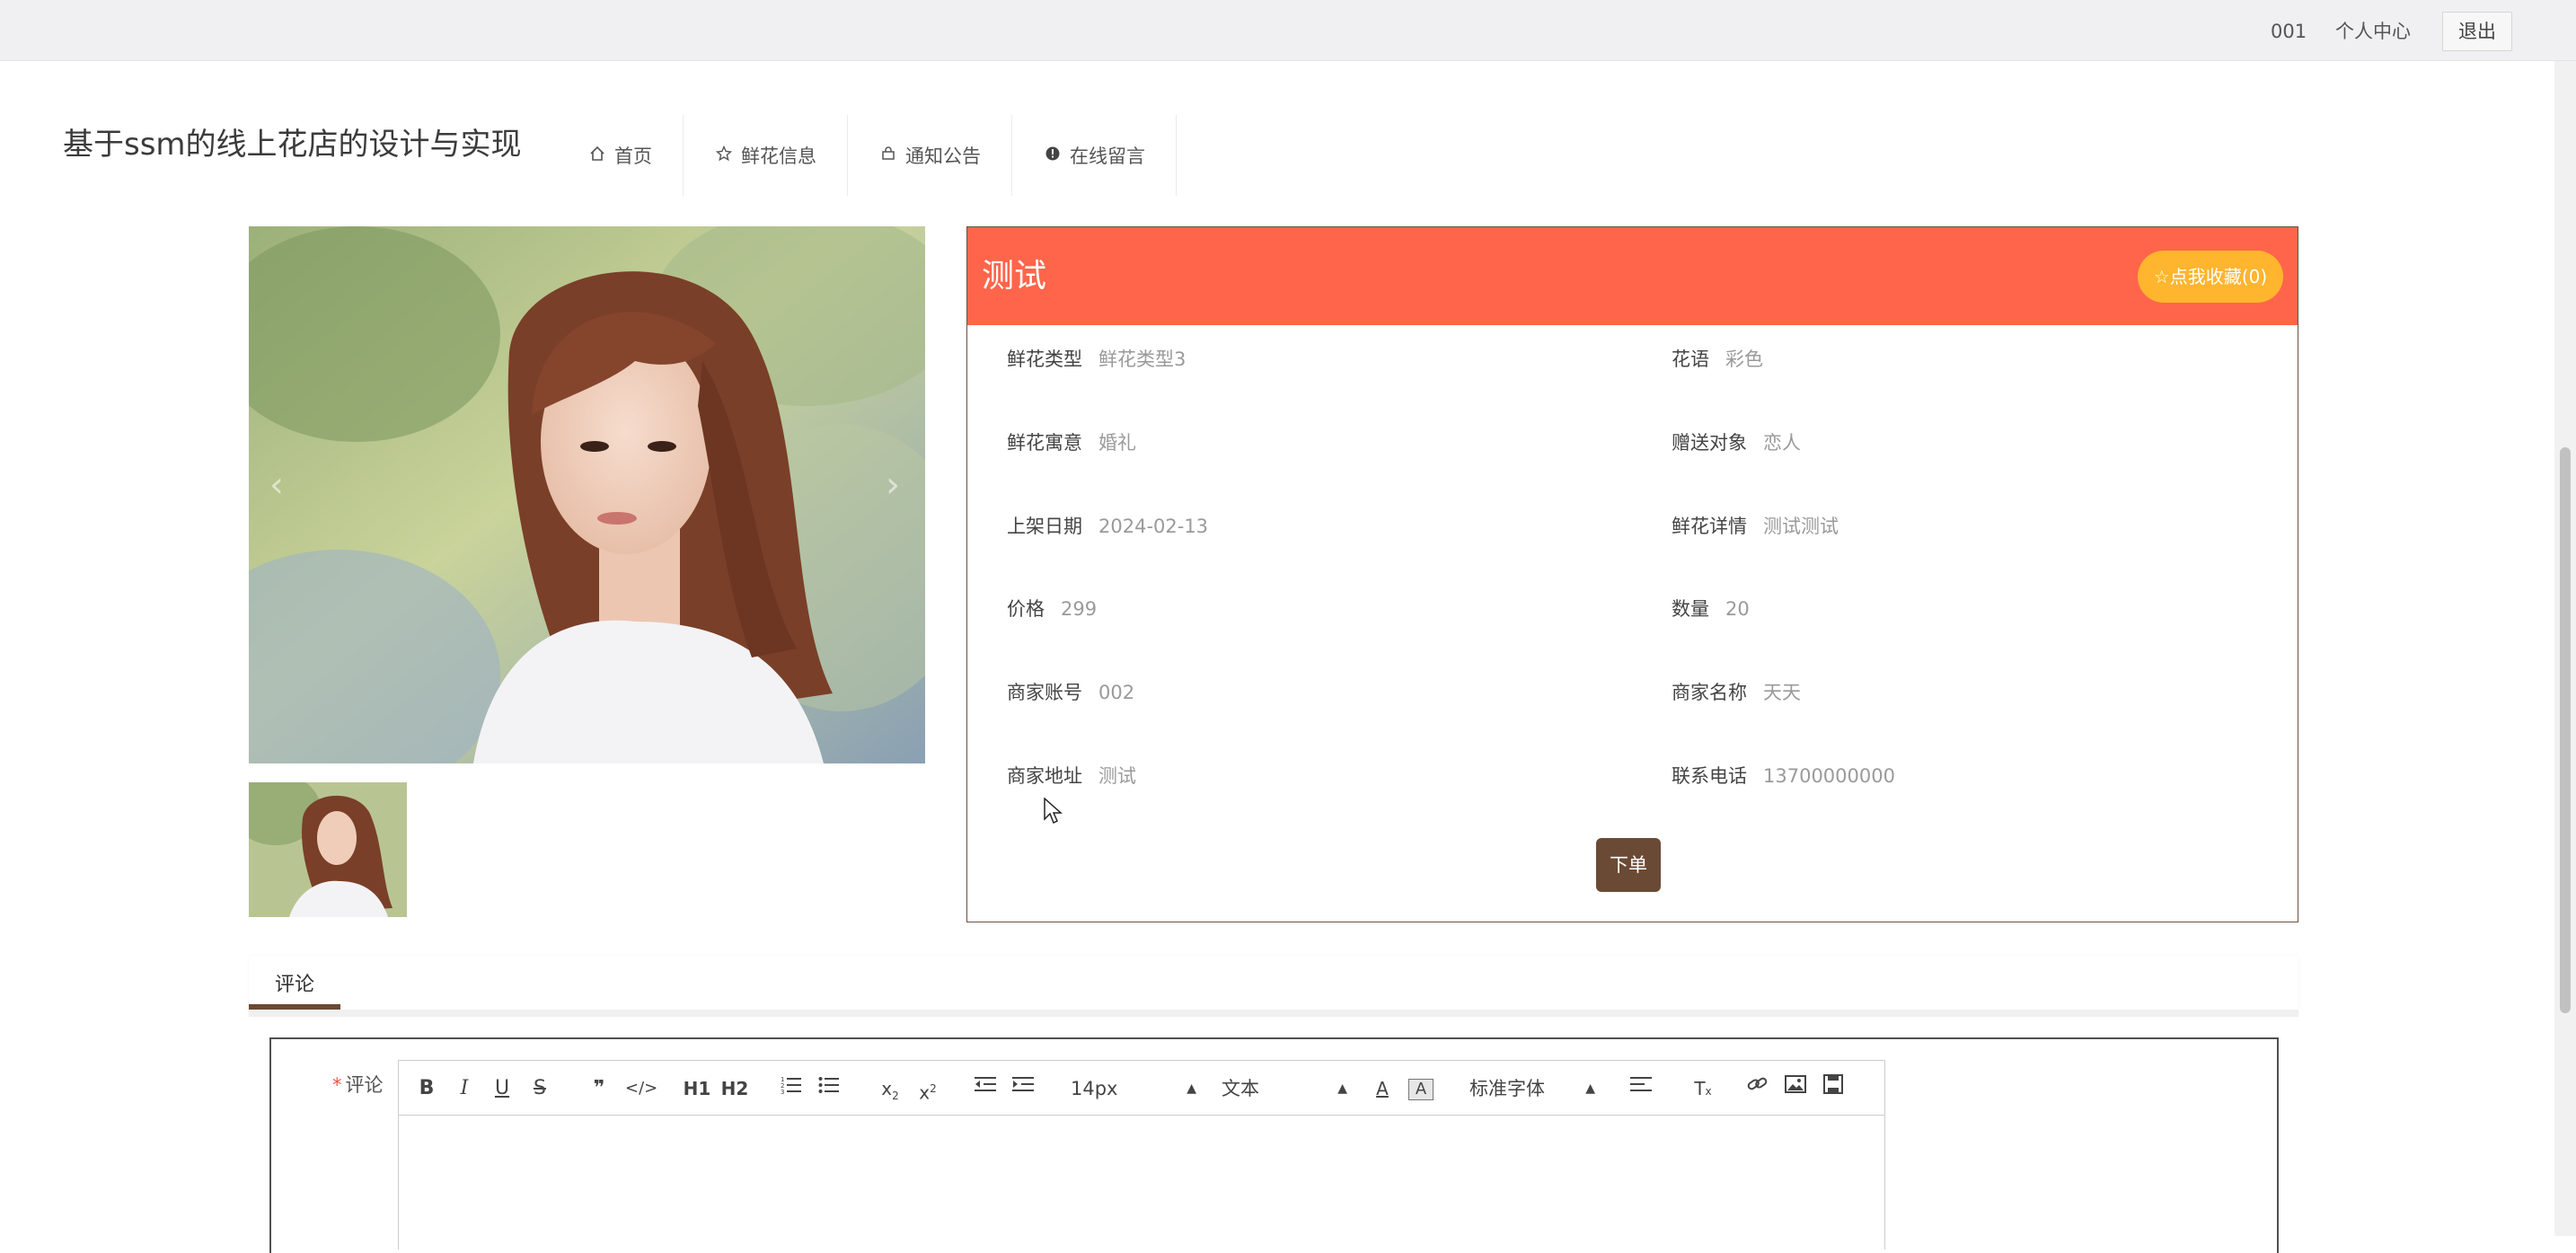 The height and width of the screenshot is (1253, 2576). What do you see at coordinates (1014, 276) in the screenshot?
I see `product-name: 测试` at bounding box center [1014, 276].